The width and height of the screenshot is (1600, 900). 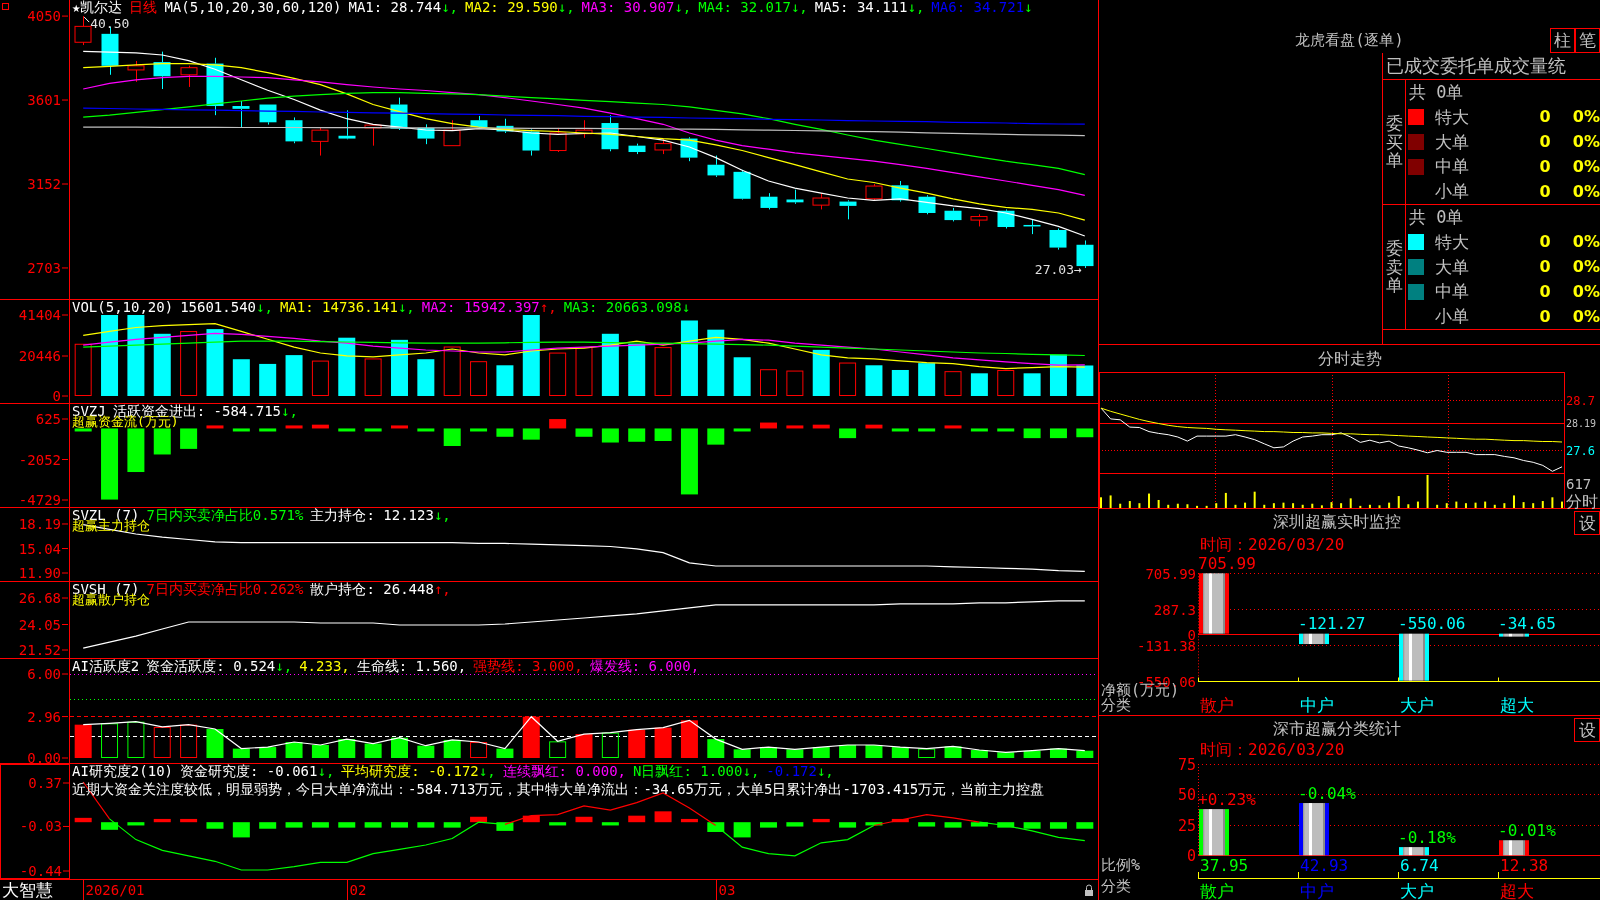 What do you see at coordinates (225, 515) in the screenshot?
I see `indicator-legend: 7日内买卖净占比0.571%` at bounding box center [225, 515].